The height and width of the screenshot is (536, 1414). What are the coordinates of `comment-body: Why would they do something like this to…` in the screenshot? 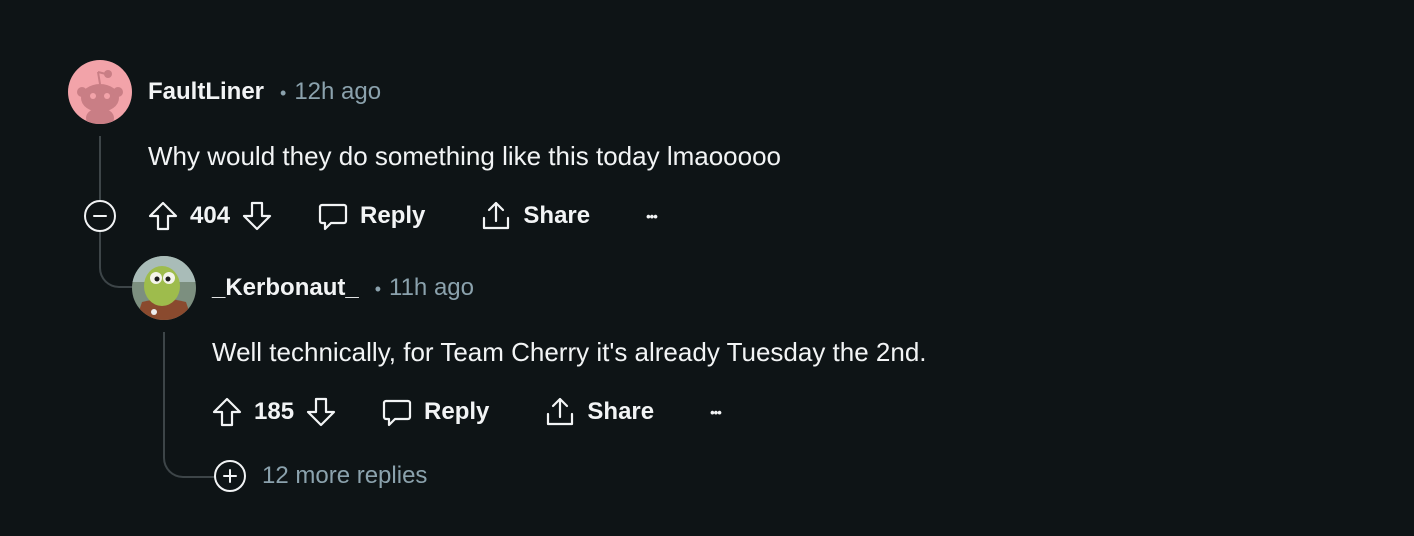 It's located at (465, 156).